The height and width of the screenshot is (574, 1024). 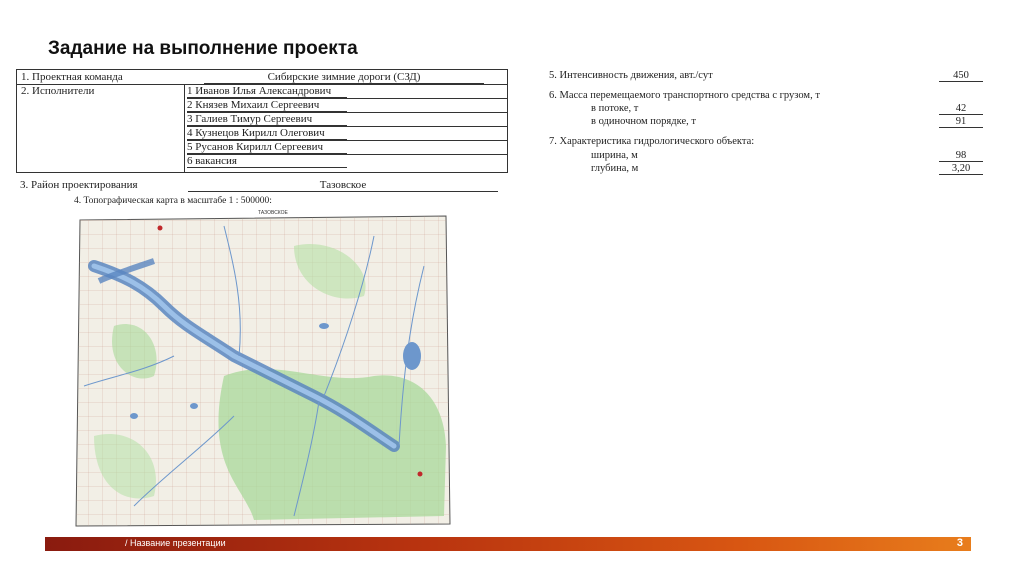 I want to click on page-title: Задание на выполнение проекта, so click(x=203, y=48).